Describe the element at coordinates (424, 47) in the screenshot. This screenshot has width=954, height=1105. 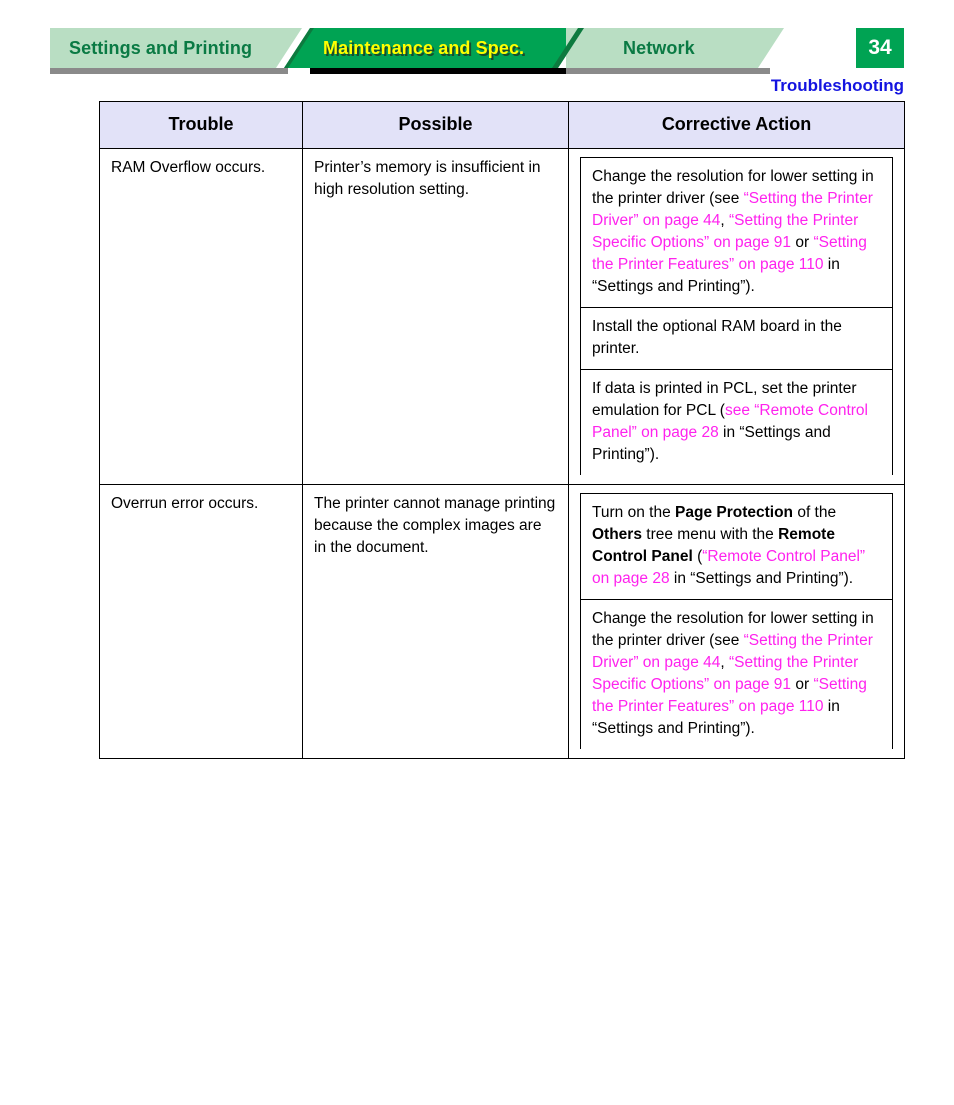
I see `tab-label-maintenance-and-spec: Maintenance and Spec.` at that location.